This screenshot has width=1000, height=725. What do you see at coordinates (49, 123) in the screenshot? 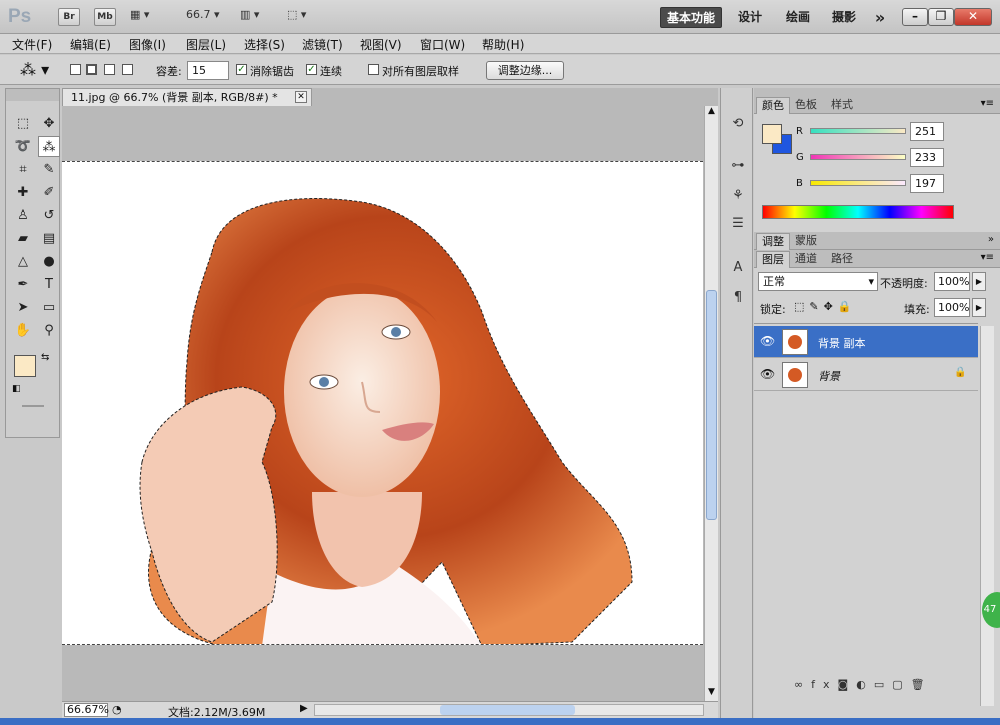
I see `move-tool-icon: ✥` at bounding box center [49, 123].